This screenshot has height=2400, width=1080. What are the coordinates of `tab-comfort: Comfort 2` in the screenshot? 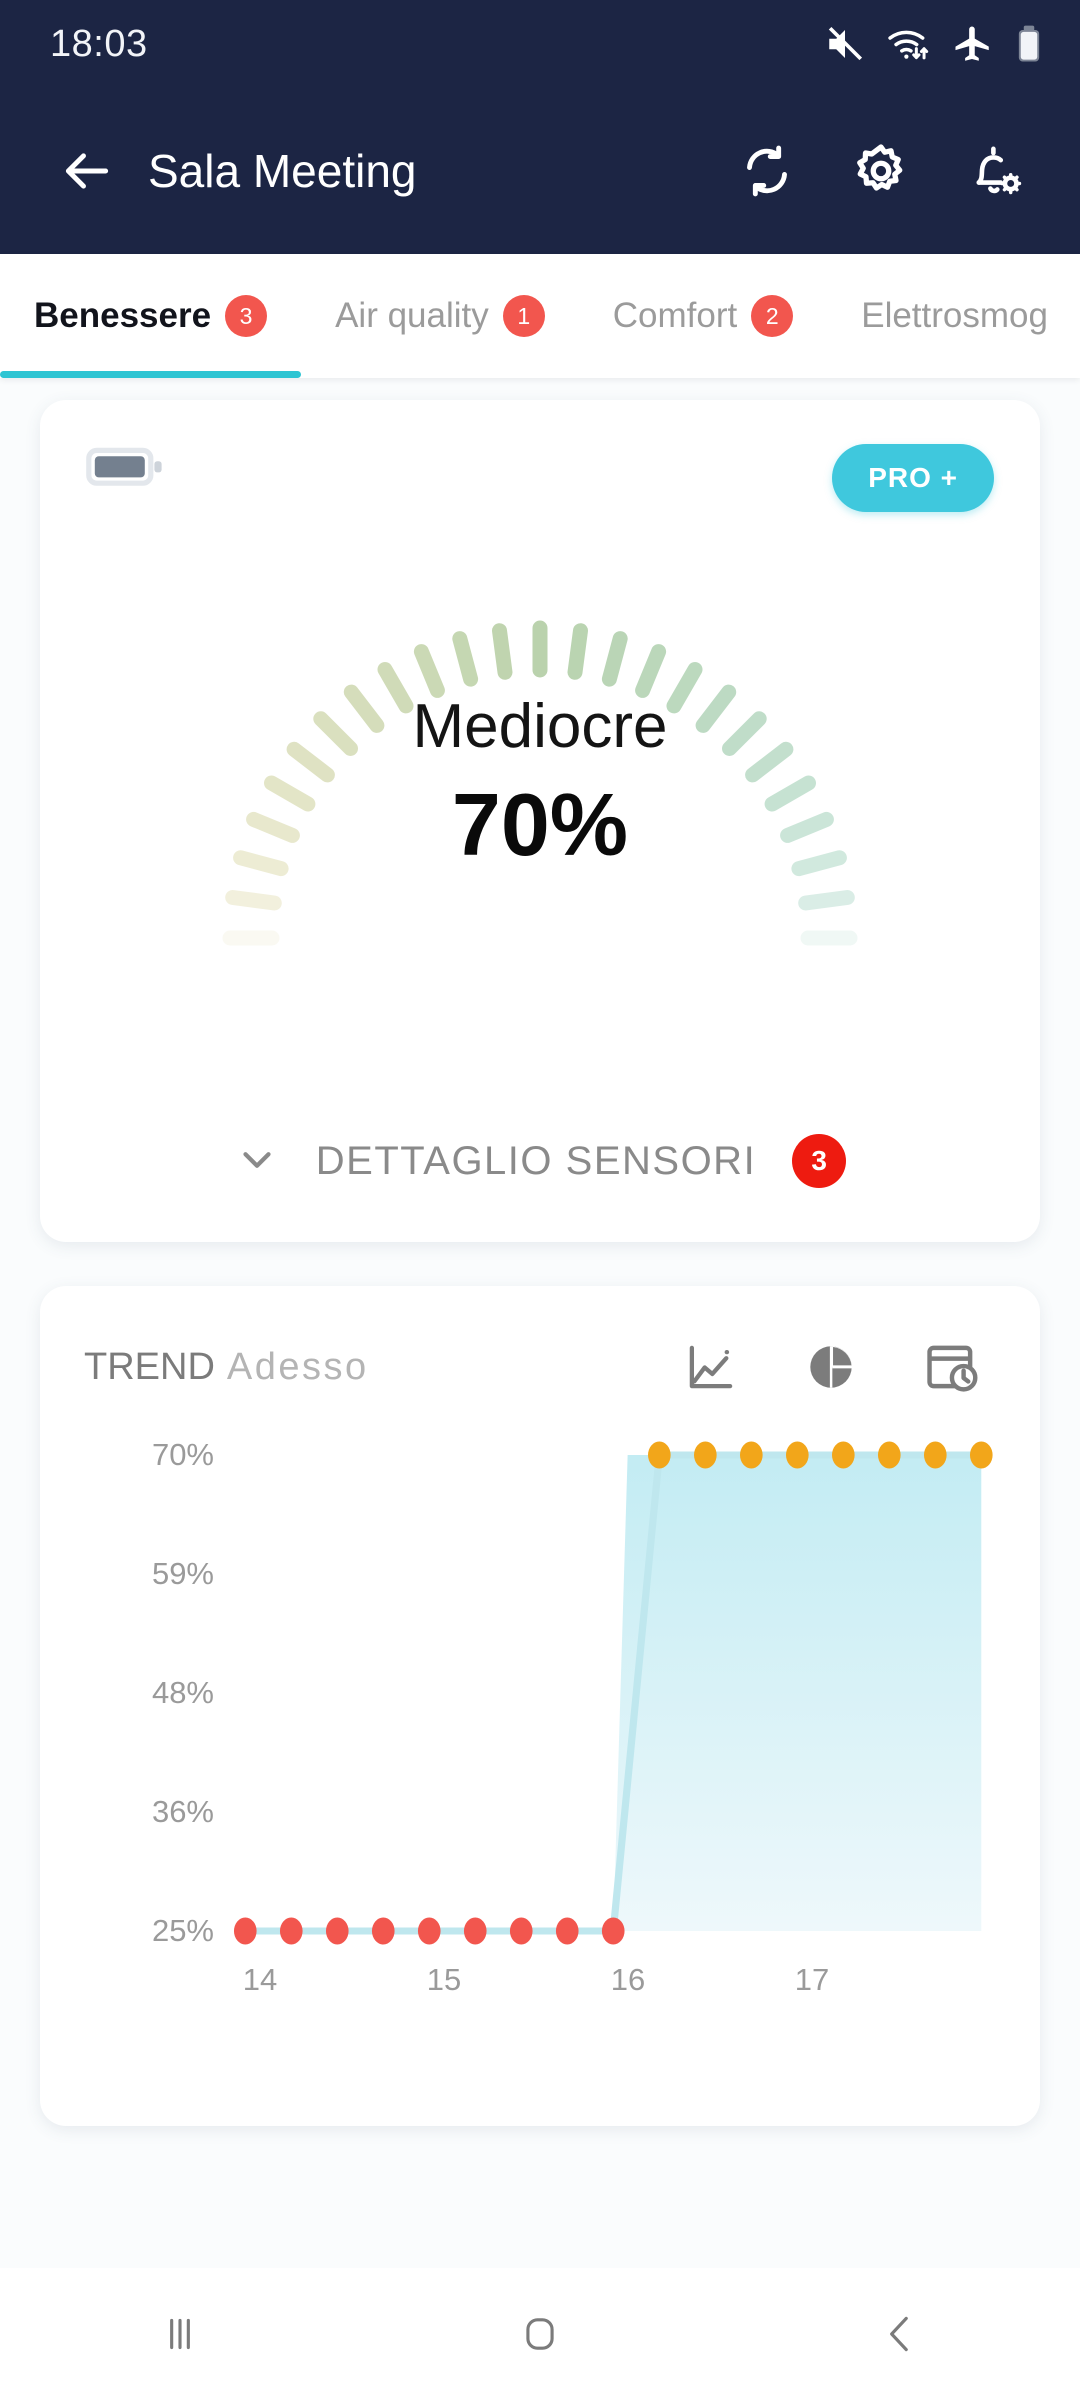 It's located at (703, 316).